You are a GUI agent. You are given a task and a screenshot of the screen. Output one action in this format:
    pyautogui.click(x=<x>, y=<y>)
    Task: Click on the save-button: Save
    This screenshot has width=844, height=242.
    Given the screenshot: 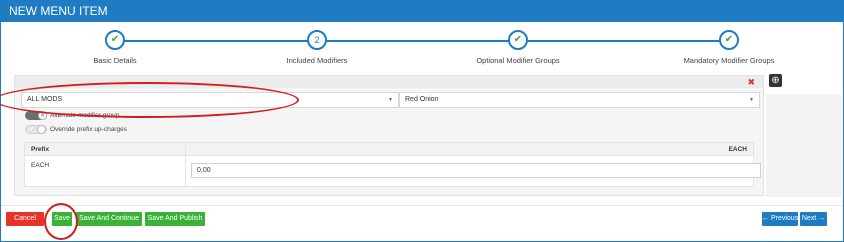 What is the action you would take?
    pyautogui.click(x=62, y=219)
    